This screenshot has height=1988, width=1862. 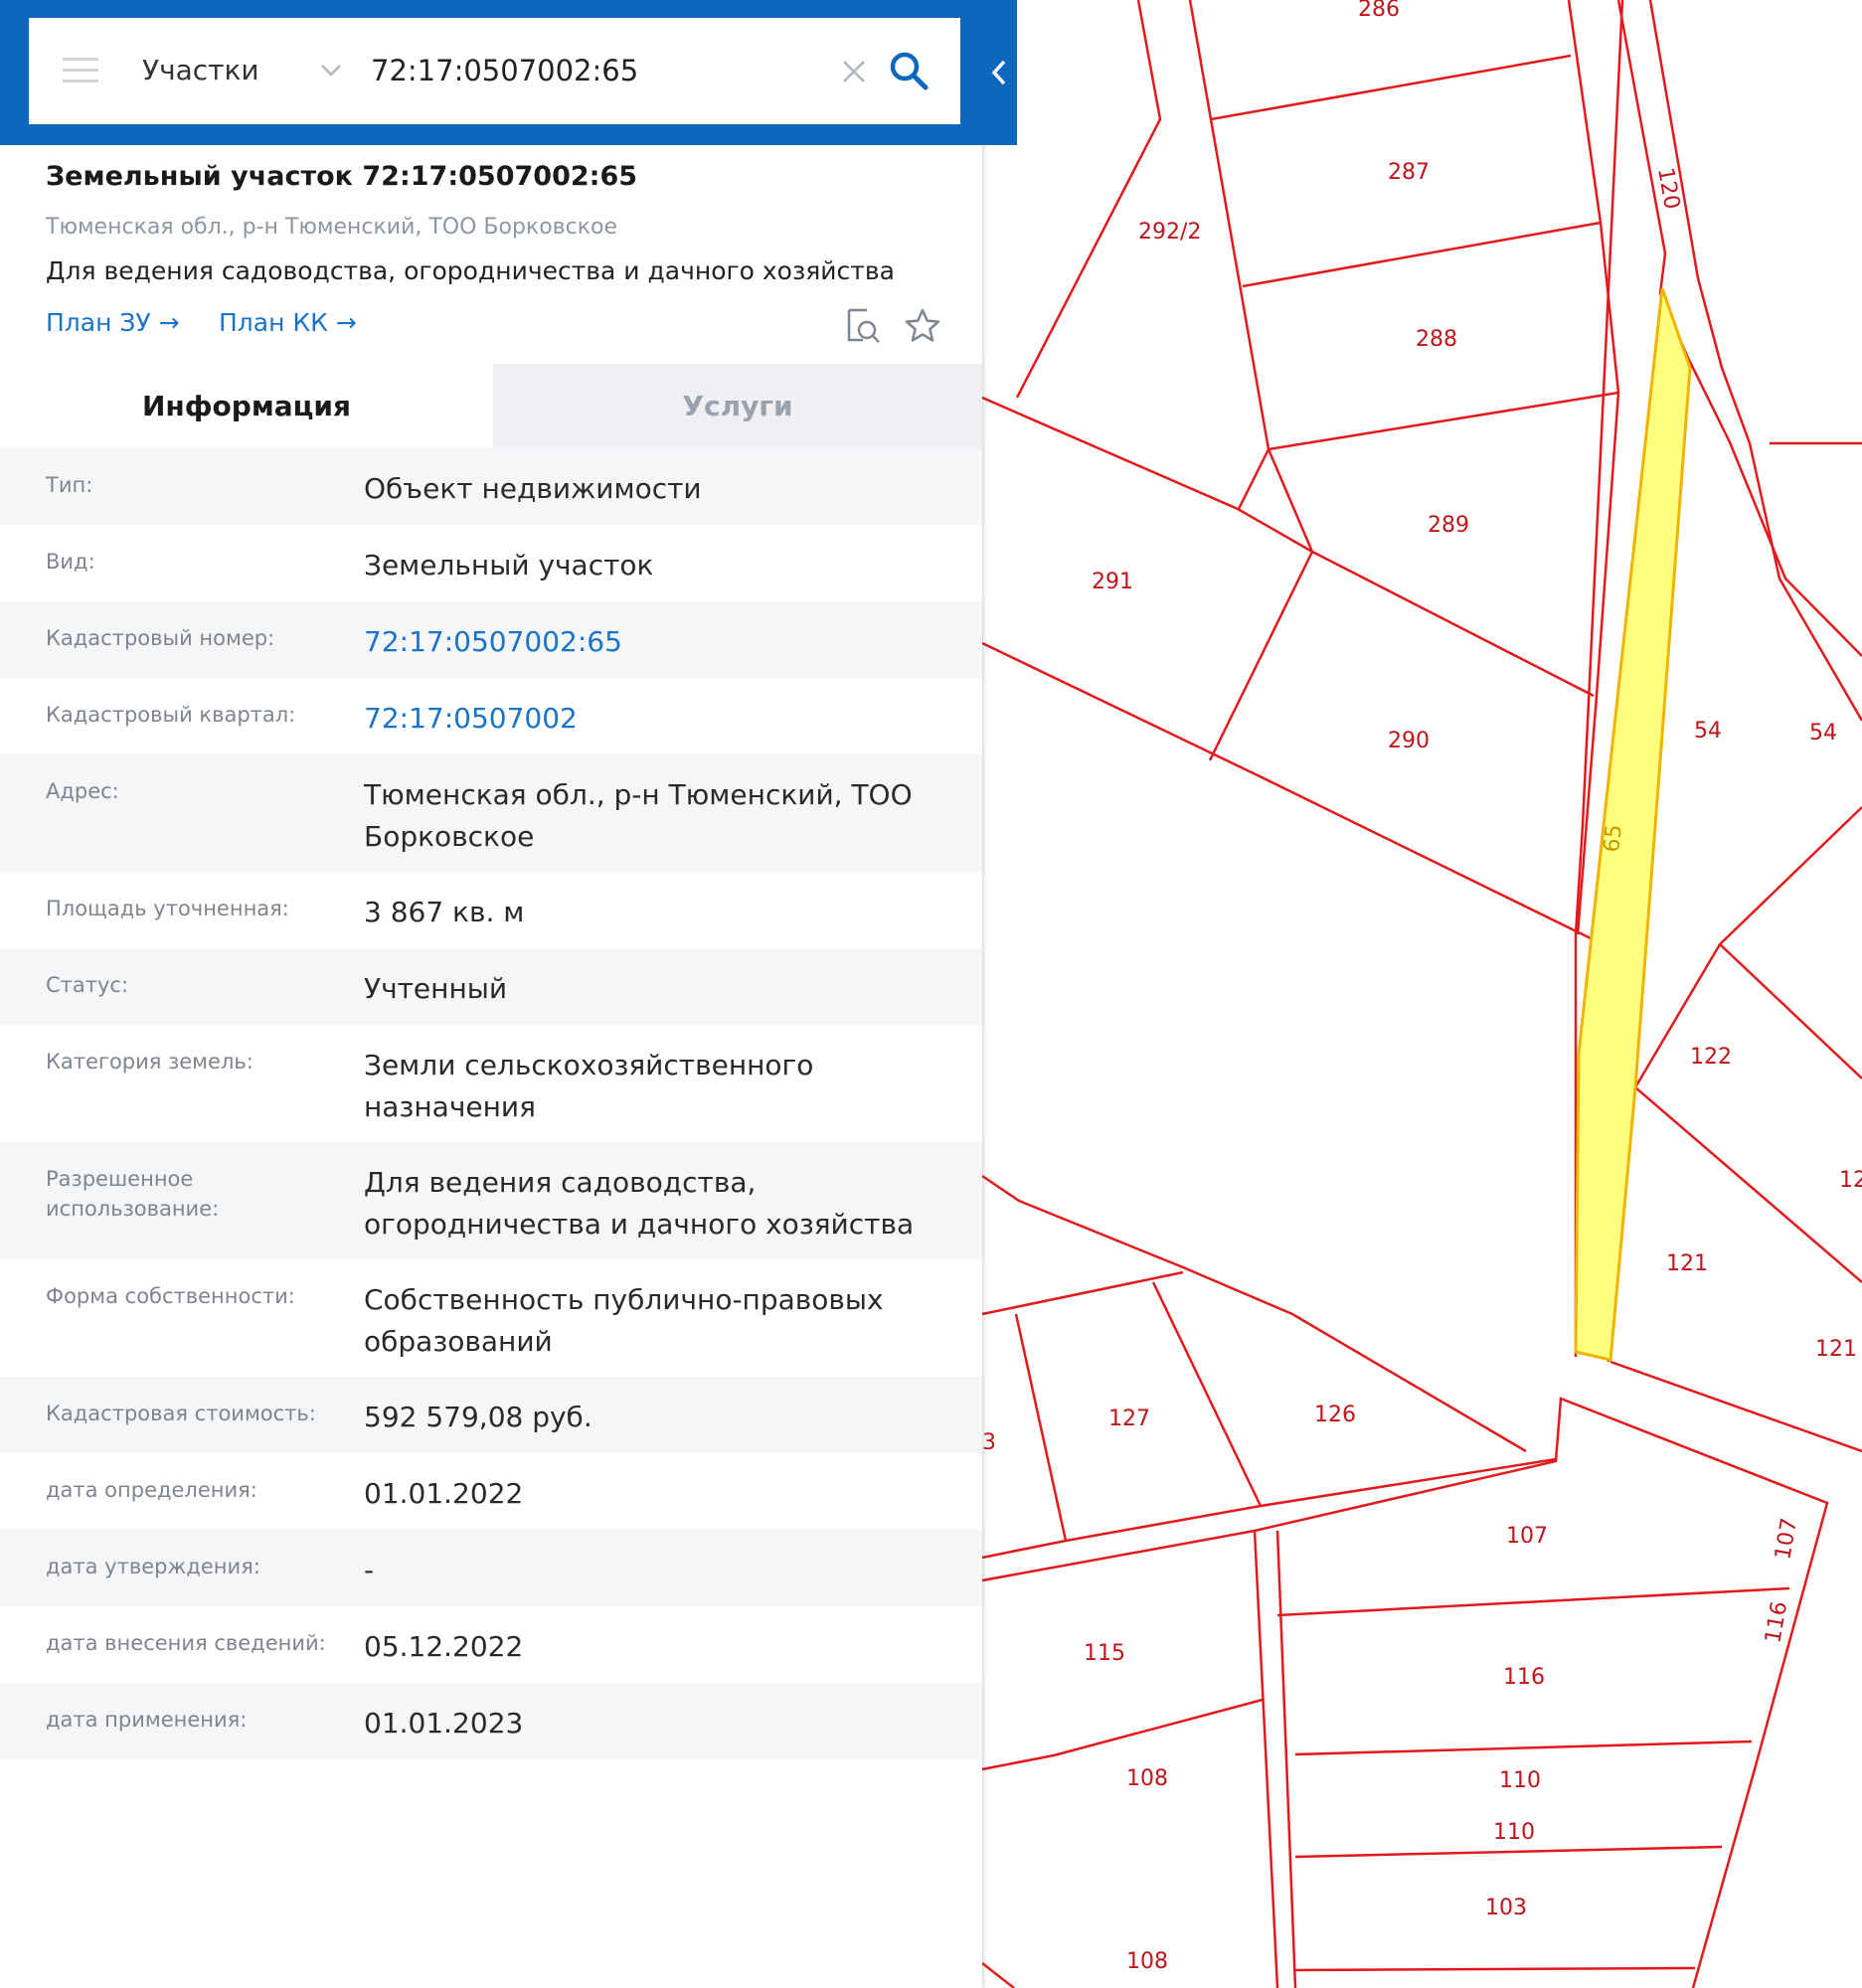 What do you see at coordinates (533, 488) in the screenshot?
I see `info-value: Объект недвижимости` at bounding box center [533, 488].